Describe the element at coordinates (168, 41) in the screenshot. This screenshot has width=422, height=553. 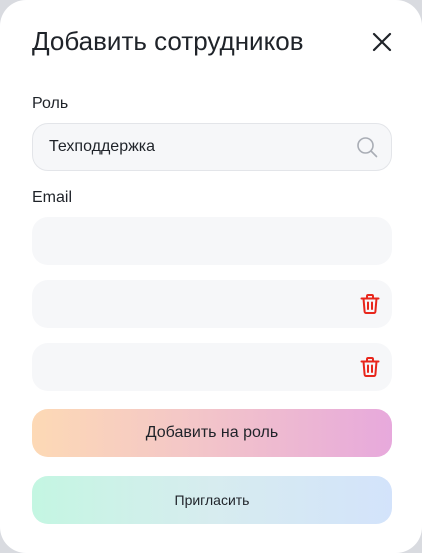
I see `dialog-title: Добавить сотрудников` at that location.